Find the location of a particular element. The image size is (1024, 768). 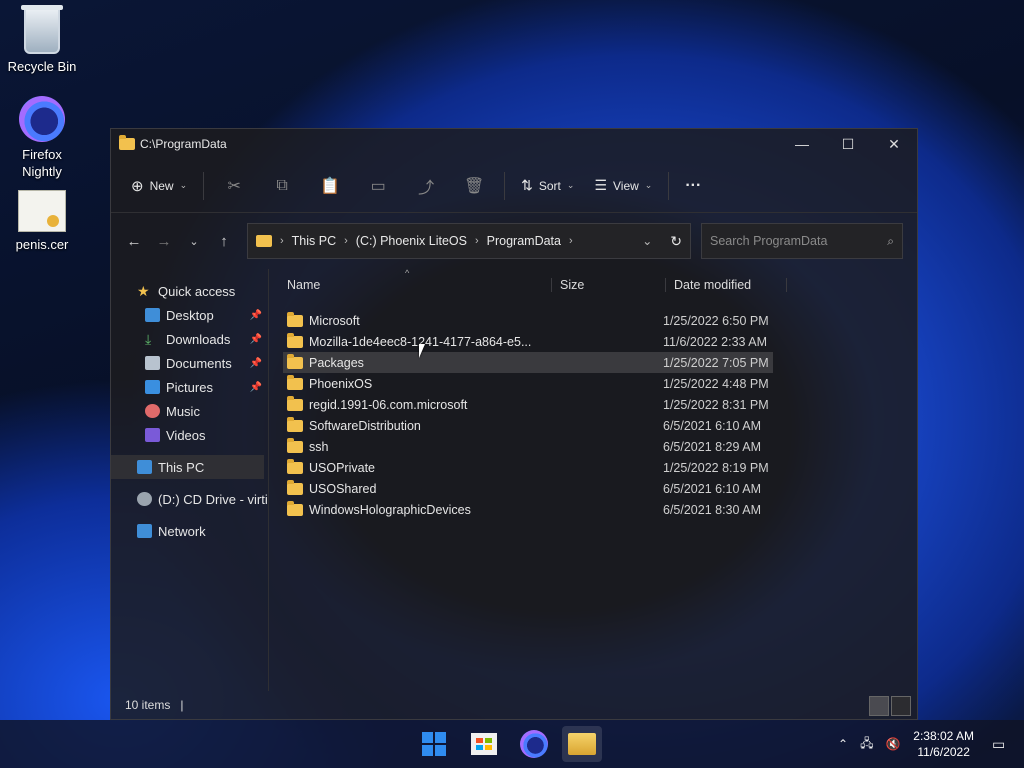

network-icon is located at coordinates (144, 531).